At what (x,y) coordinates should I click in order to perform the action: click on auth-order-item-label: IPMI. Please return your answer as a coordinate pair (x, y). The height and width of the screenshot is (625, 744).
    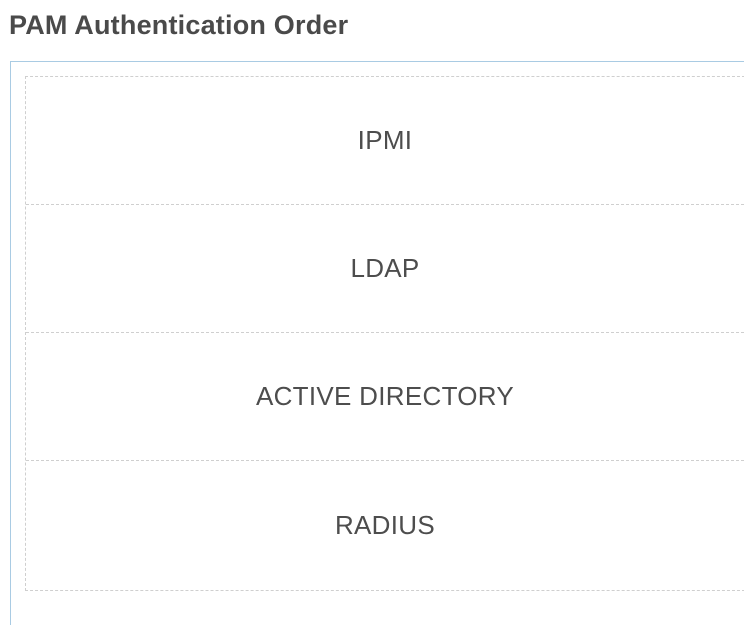
    Looking at the image, I should click on (385, 140).